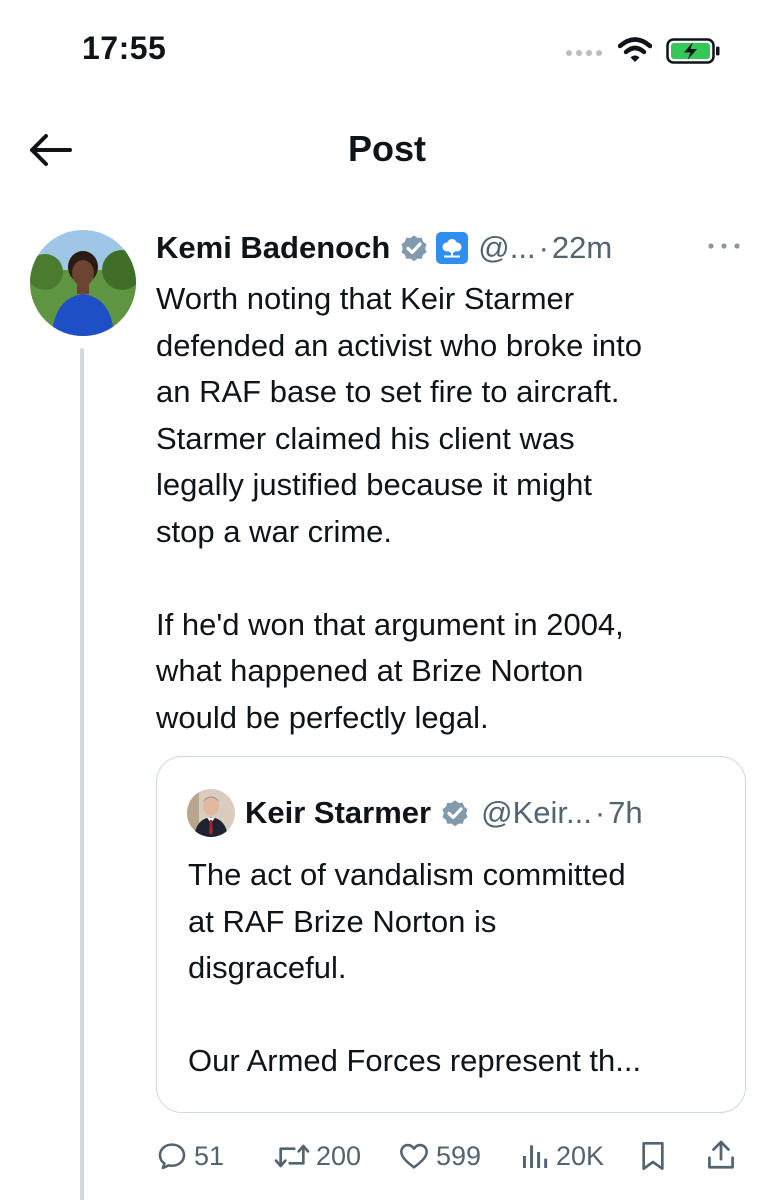 The width and height of the screenshot is (774, 1200). I want to click on tree-icon, so click(452, 248).